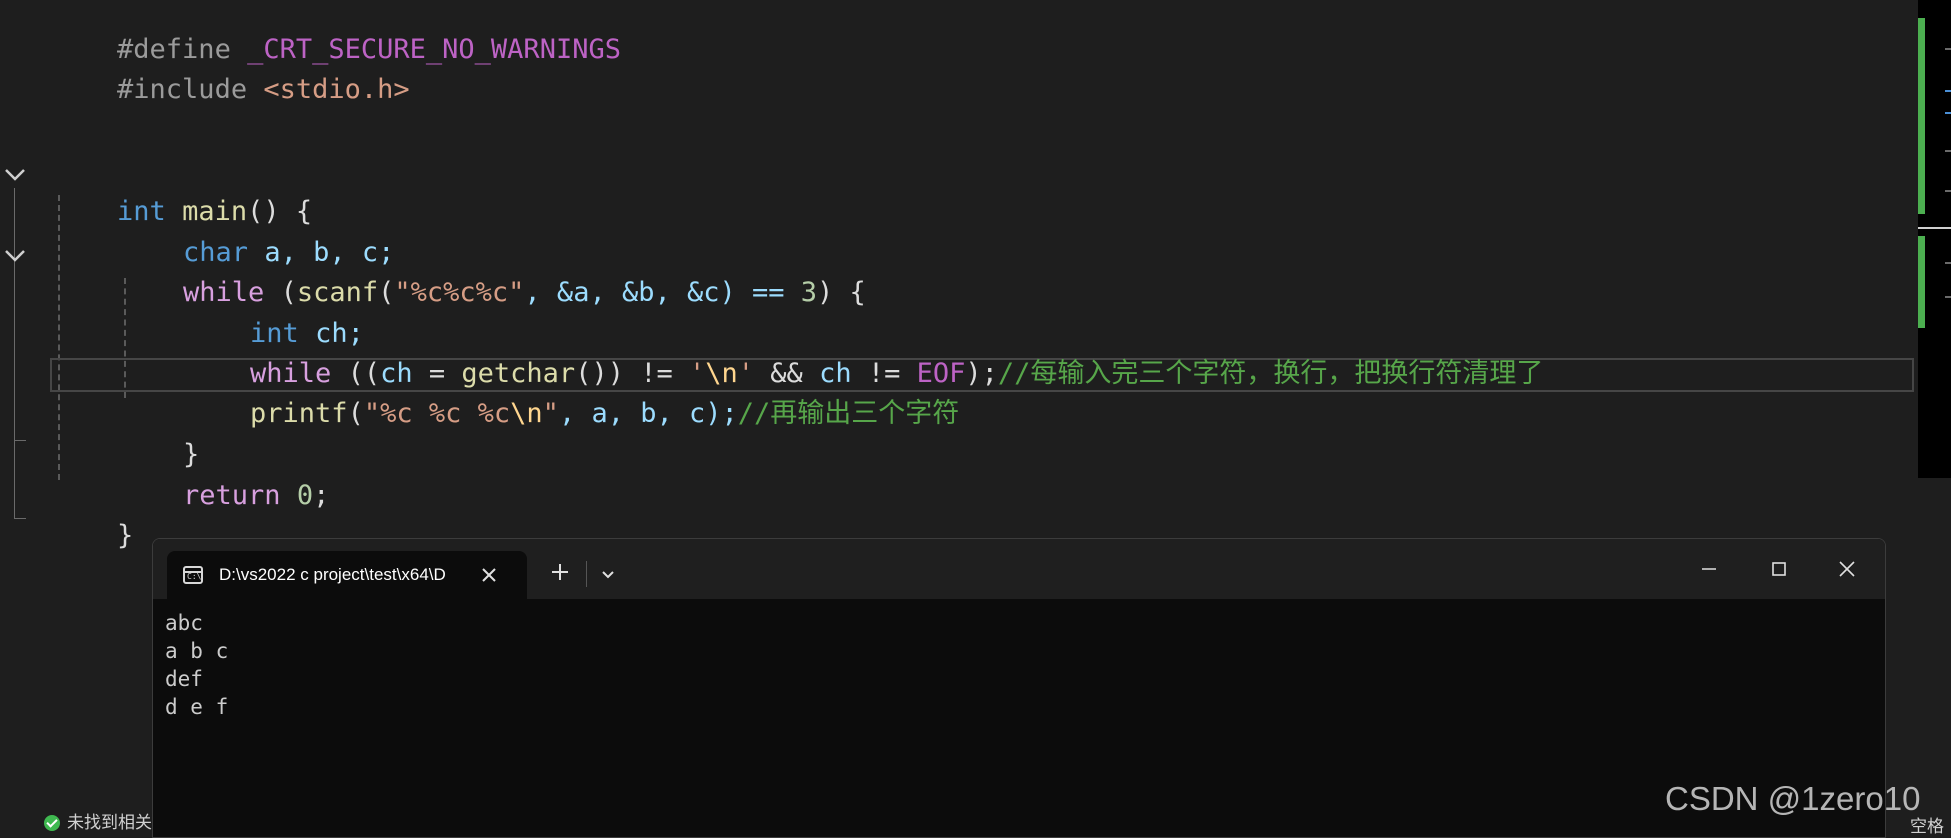 This screenshot has height=838, width=1951. Describe the element at coordinates (125, 535) in the screenshot. I see `punctuation: }` at that location.